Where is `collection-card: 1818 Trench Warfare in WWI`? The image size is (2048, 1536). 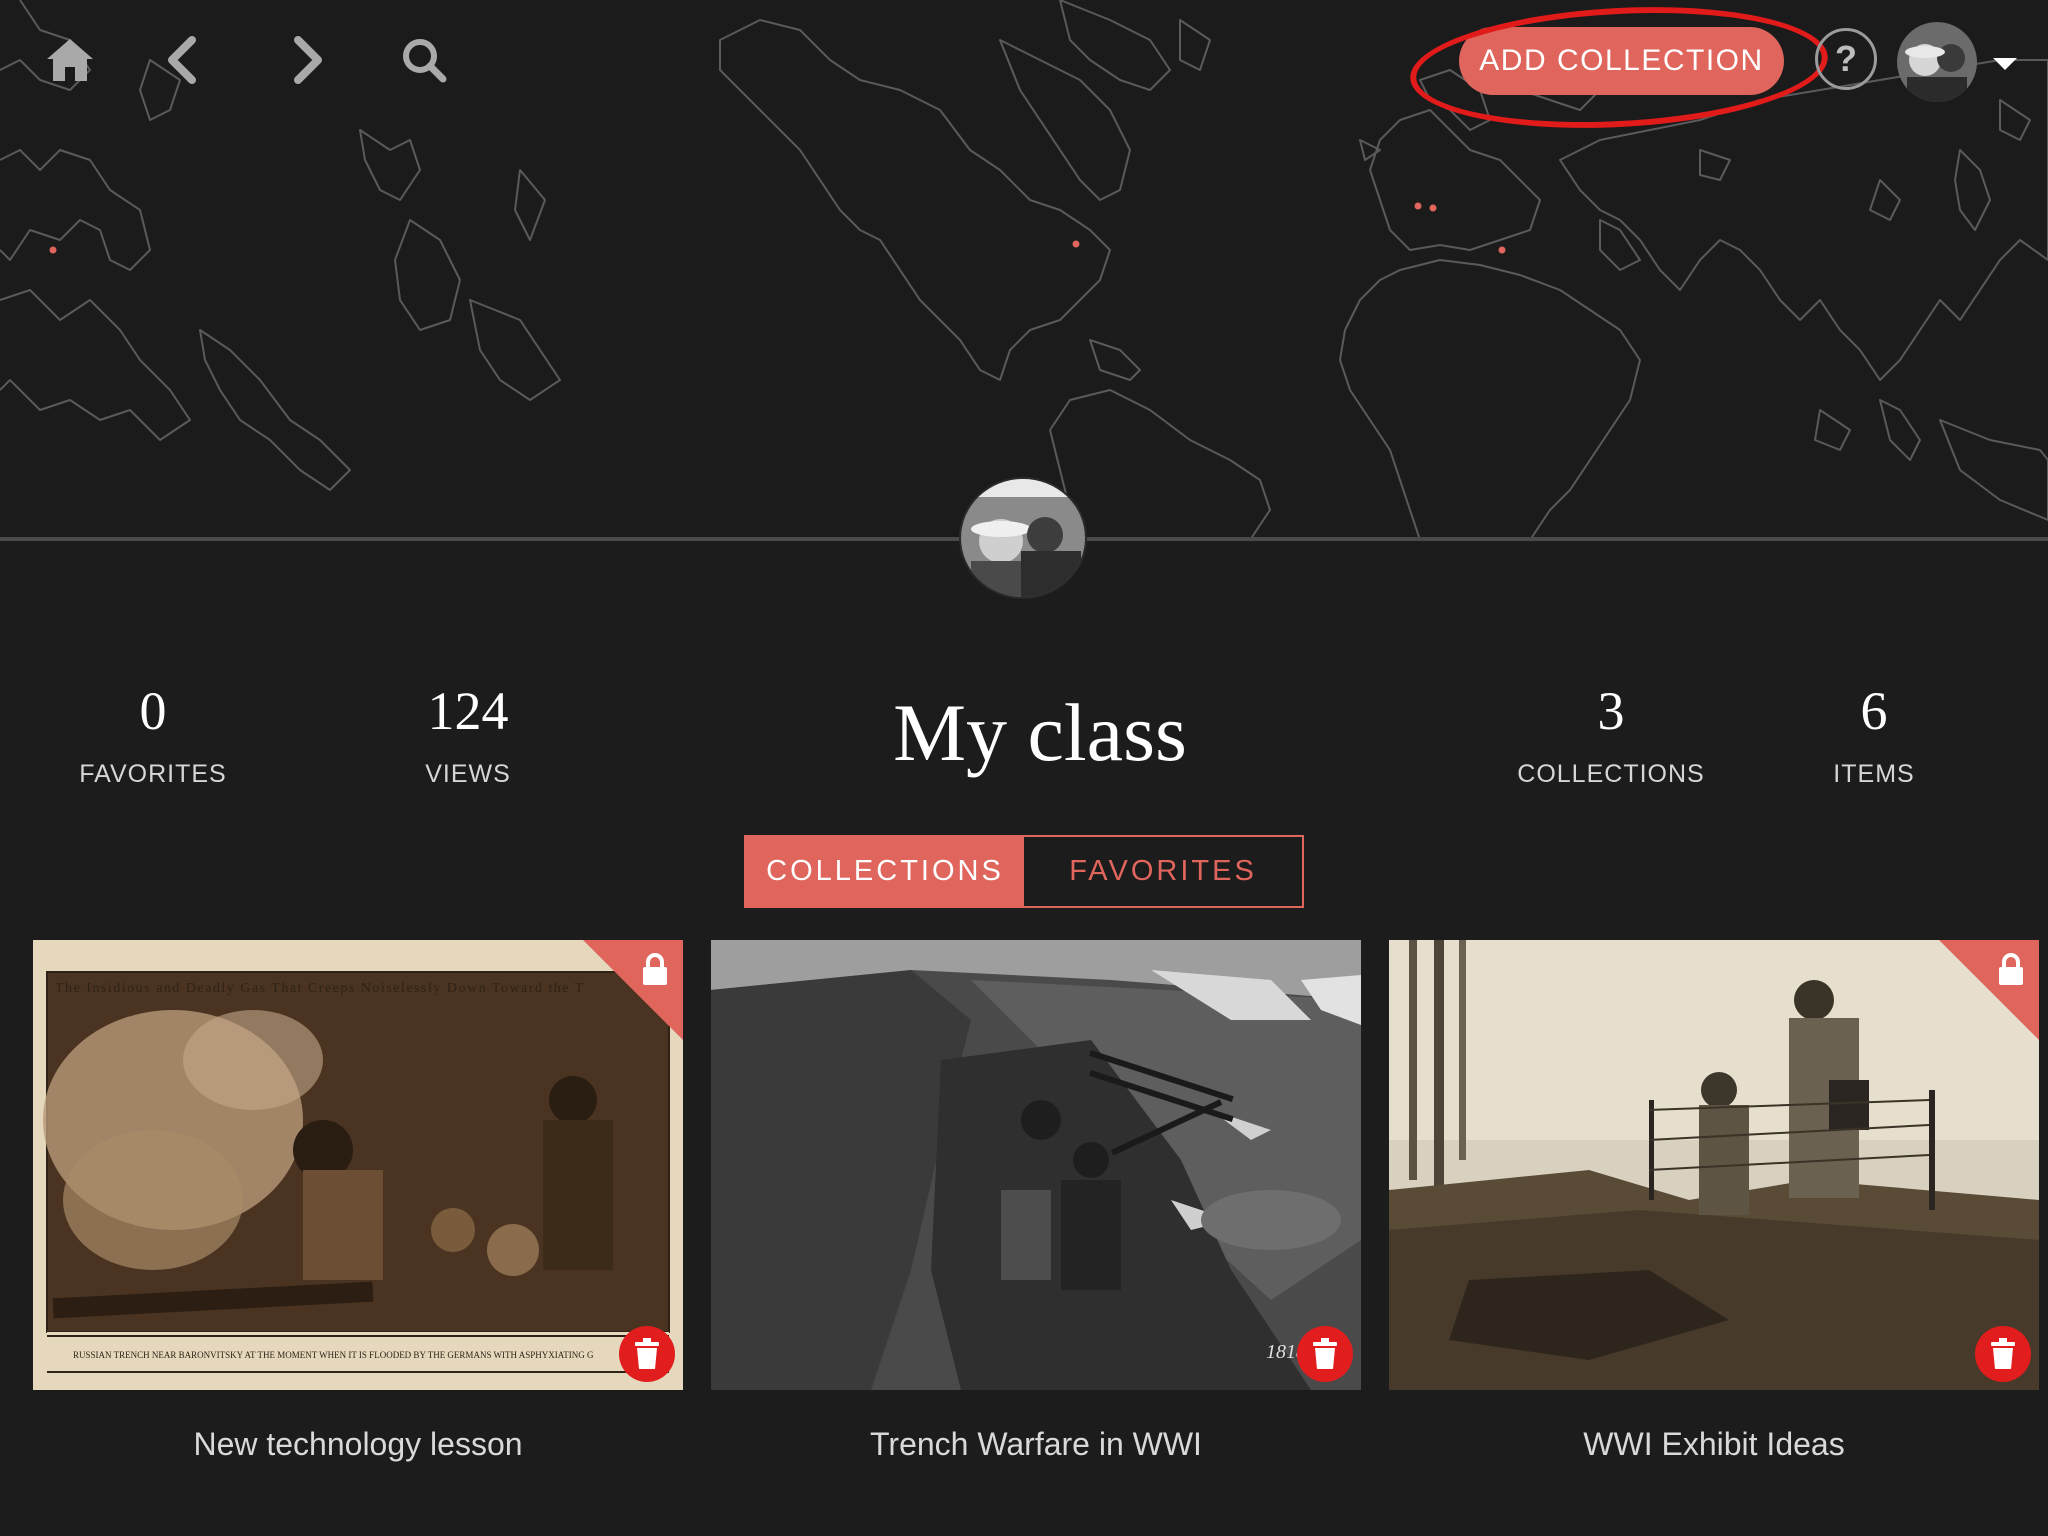
collection-card: 1818 Trench Warfare in WWI is located at coordinates (1036, 1201).